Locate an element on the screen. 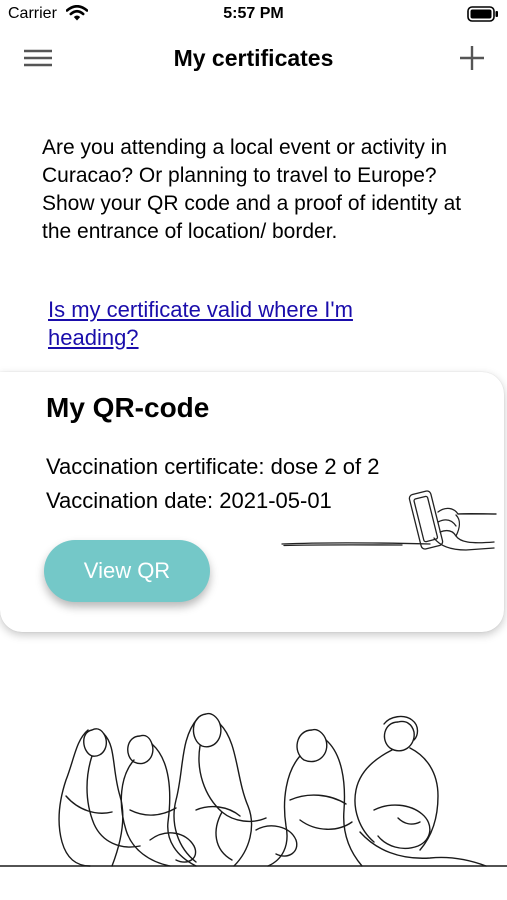 This screenshot has height=900, width=507. phone-hand-illustration is located at coordinates (392, 524).